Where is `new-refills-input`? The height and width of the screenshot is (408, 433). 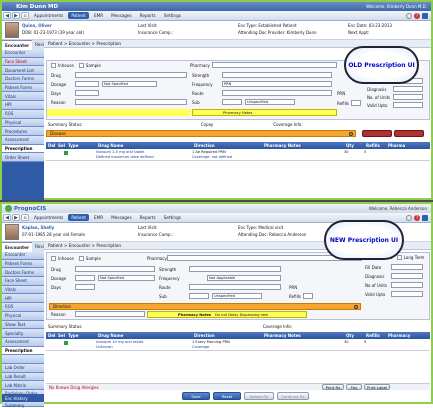
new-refills-input is located at coordinates (308, 296).